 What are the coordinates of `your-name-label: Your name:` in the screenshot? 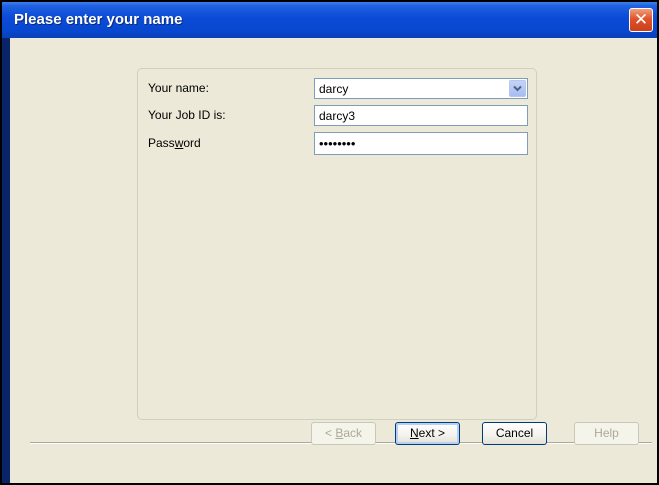 It's located at (178, 88).